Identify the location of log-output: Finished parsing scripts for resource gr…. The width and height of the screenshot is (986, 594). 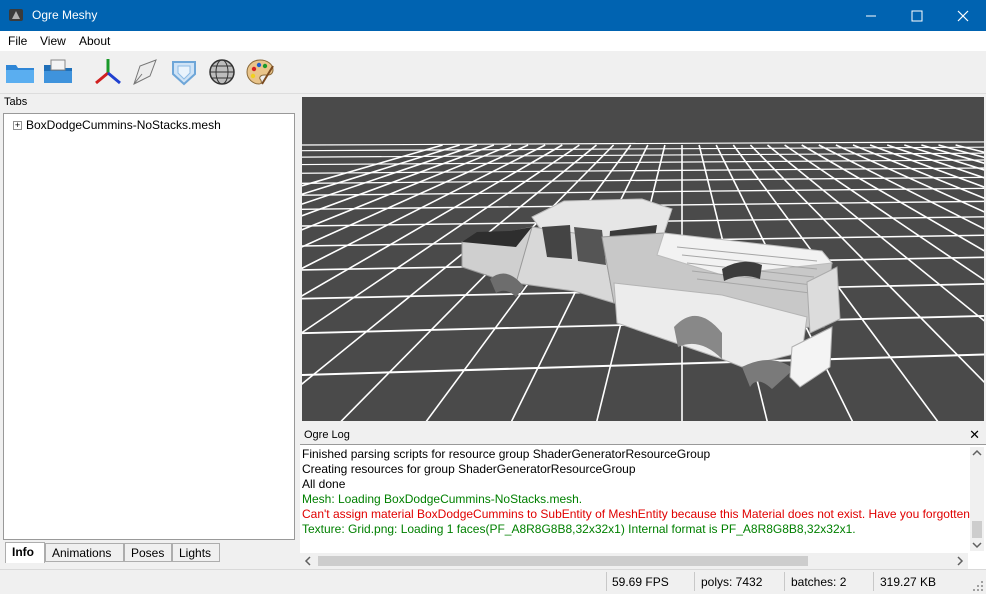
(643, 507).